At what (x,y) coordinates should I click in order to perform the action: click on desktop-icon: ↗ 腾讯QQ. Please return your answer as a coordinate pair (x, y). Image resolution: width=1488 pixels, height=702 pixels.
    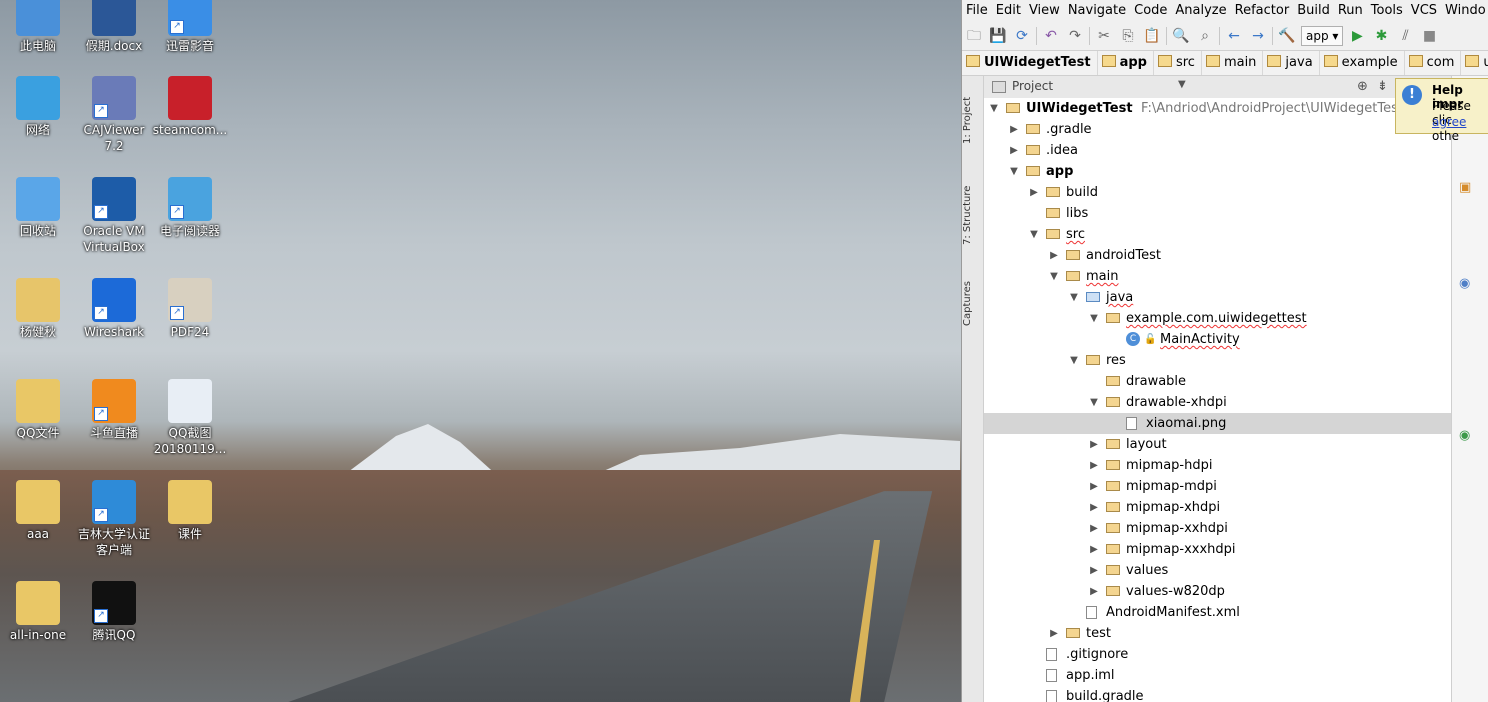
    Looking at the image, I should click on (114, 612).